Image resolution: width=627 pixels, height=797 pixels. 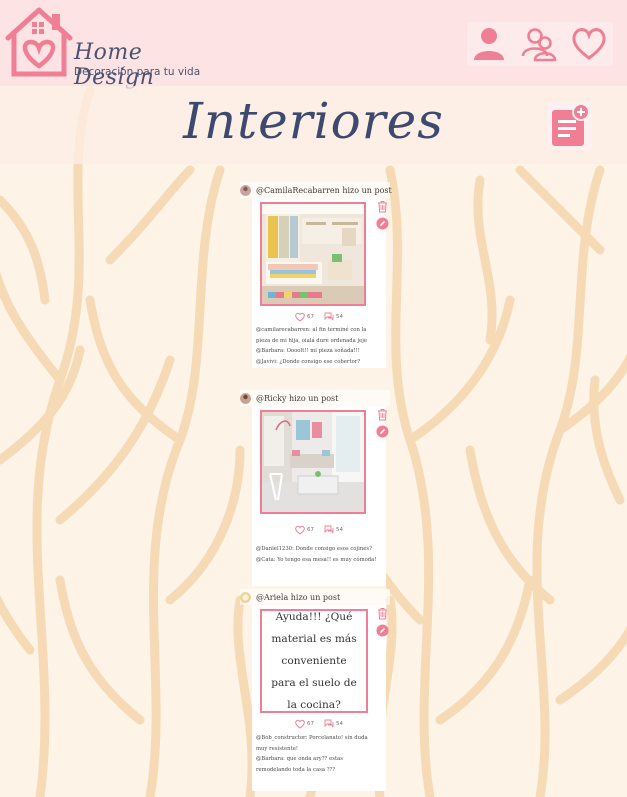 I want to click on post-header: @CamilaRecabarren hizo un post, so click(x=316, y=190).